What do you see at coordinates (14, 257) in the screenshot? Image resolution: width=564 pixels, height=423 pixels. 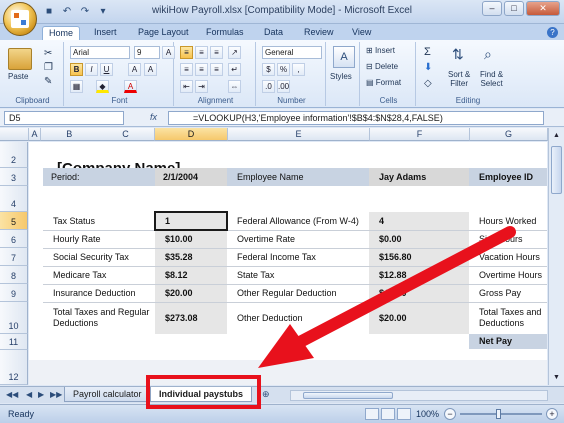 I see `row-header-7: 7` at bounding box center [14, 257].